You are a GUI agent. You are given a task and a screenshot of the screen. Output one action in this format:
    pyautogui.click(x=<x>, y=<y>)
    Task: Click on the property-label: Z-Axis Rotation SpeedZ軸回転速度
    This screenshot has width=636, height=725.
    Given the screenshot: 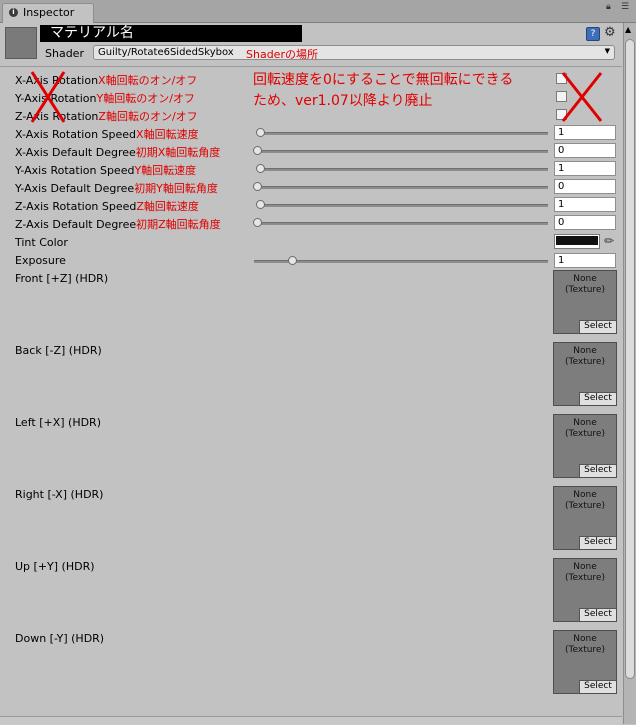 What is the action you would take?
    pyautogui.click(x=107, y=206)
    